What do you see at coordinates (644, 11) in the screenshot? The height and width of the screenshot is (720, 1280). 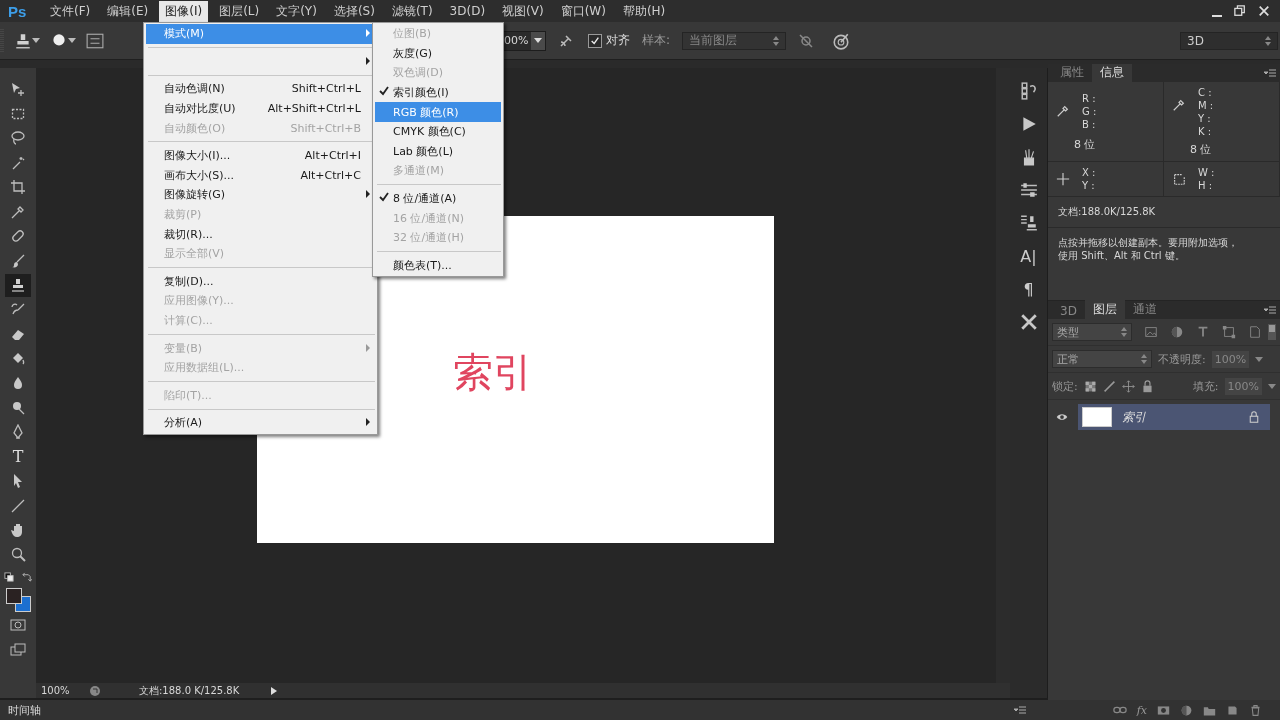 I see `menu-item: 帮助(H)` at bounding box center [644, 11].